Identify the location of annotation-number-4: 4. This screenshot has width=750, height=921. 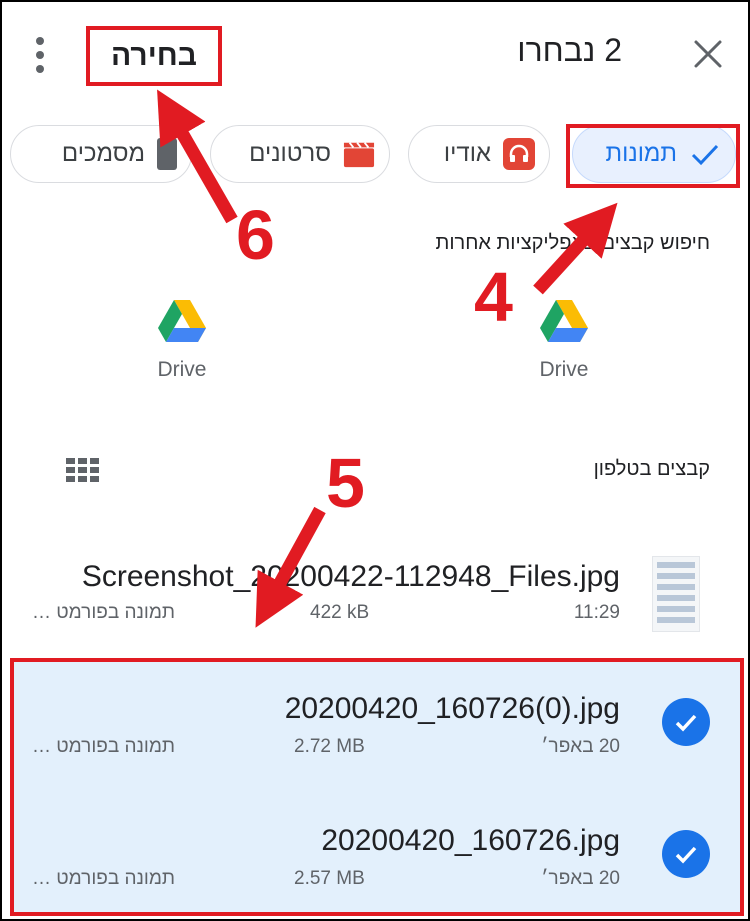
(493, 297).